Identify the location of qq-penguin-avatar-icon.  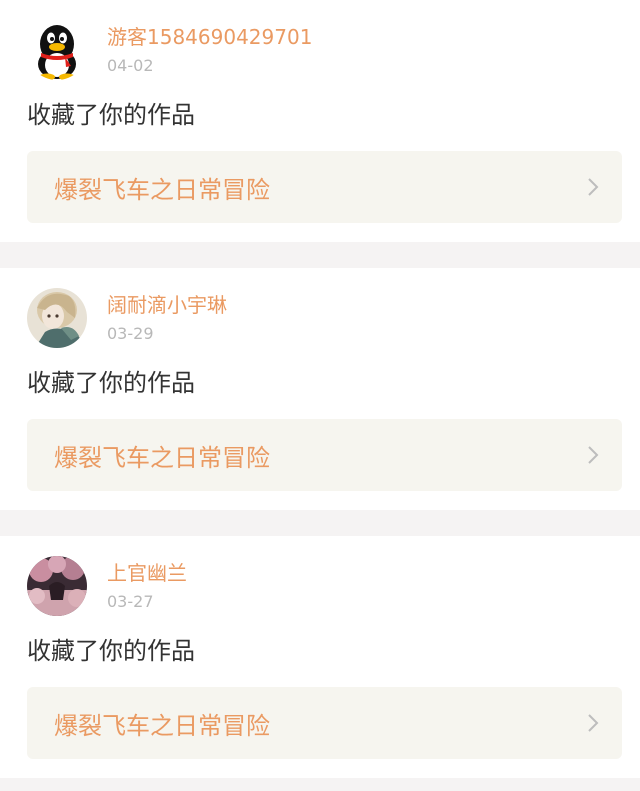
(57, 50).